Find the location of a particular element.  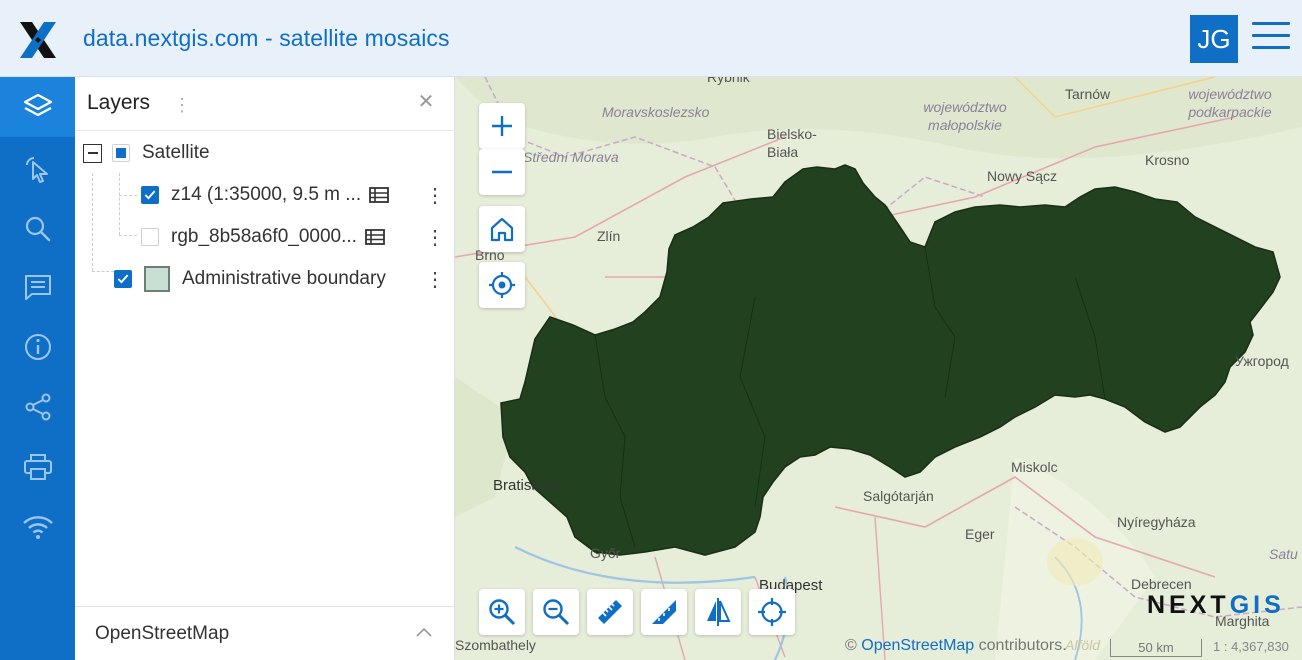

sidebar-item-layers is located at coordinates (37, 107).